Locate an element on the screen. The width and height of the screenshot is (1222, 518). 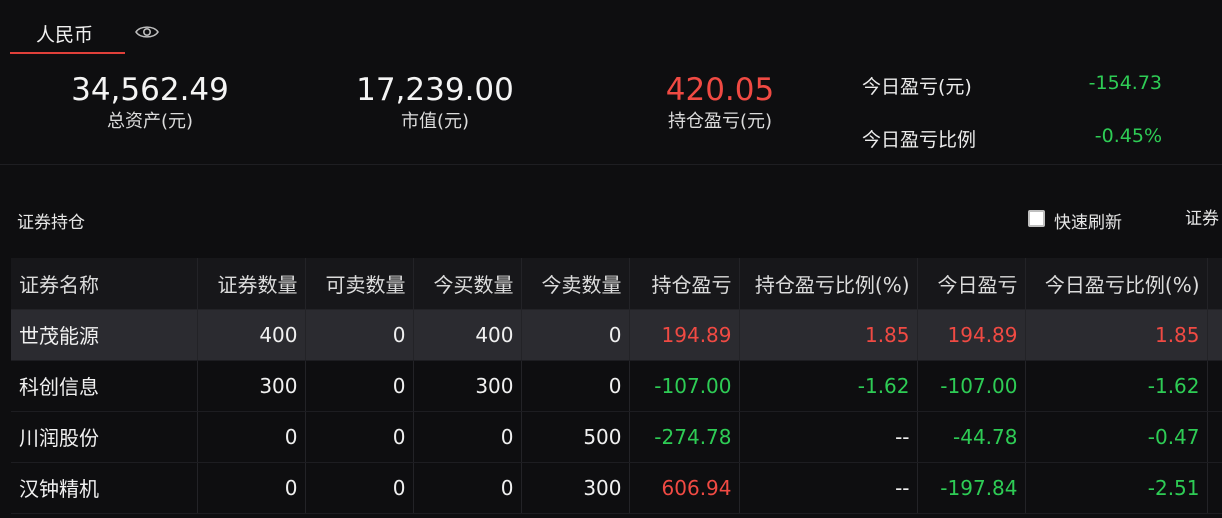
position-pnl-label: 持仓盈亏(元) is located at coordinates (720, 121).